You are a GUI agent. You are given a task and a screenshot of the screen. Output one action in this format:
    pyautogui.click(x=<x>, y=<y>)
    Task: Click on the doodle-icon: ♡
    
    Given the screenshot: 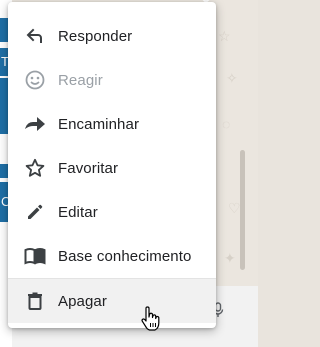 What is the action you would take?
    pyautogui.click(x=234, y=208)
    